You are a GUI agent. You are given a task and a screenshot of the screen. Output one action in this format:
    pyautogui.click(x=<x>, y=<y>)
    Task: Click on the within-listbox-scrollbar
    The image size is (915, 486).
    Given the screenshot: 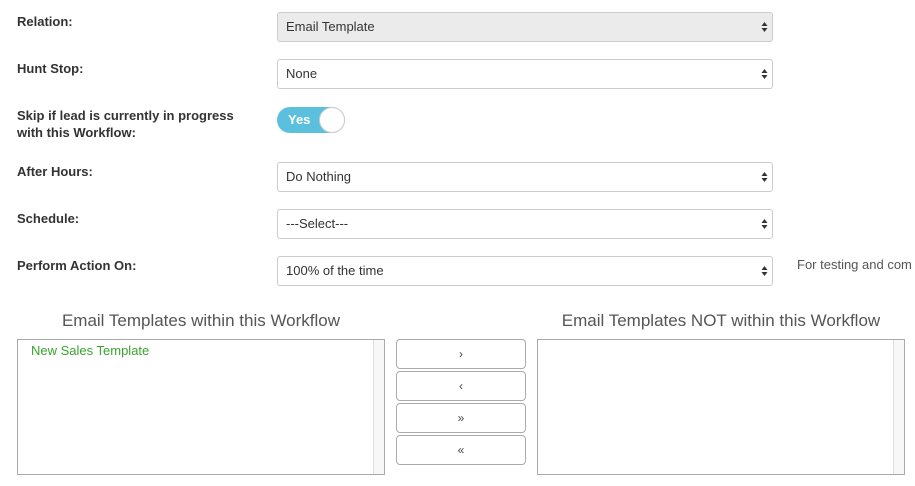 What is the action you would take?
    pyautogui.click(x=378, y=407)
    